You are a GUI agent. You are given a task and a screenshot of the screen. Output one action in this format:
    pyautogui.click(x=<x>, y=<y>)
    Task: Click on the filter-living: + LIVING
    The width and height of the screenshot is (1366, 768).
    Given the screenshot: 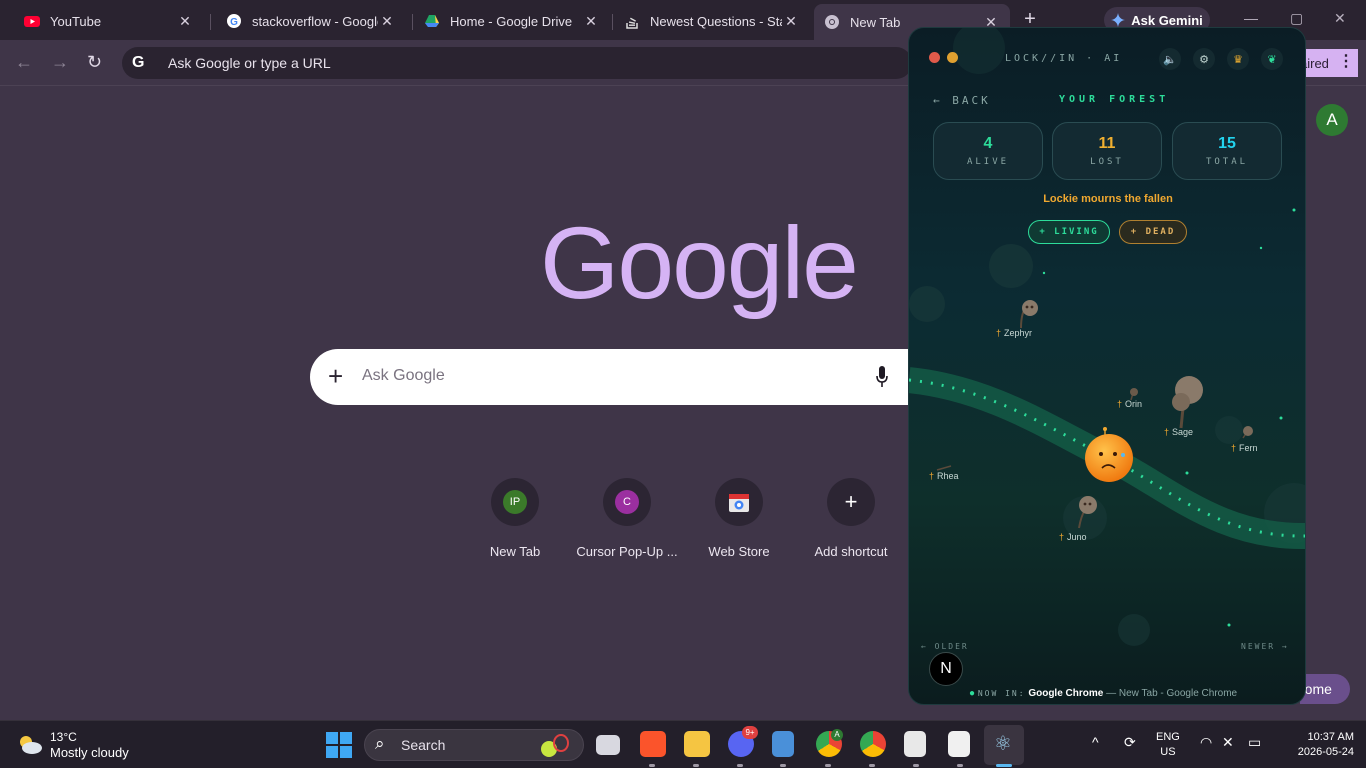 What is the action you would take?
    pyautogui.click(x=1069, y=232)
    